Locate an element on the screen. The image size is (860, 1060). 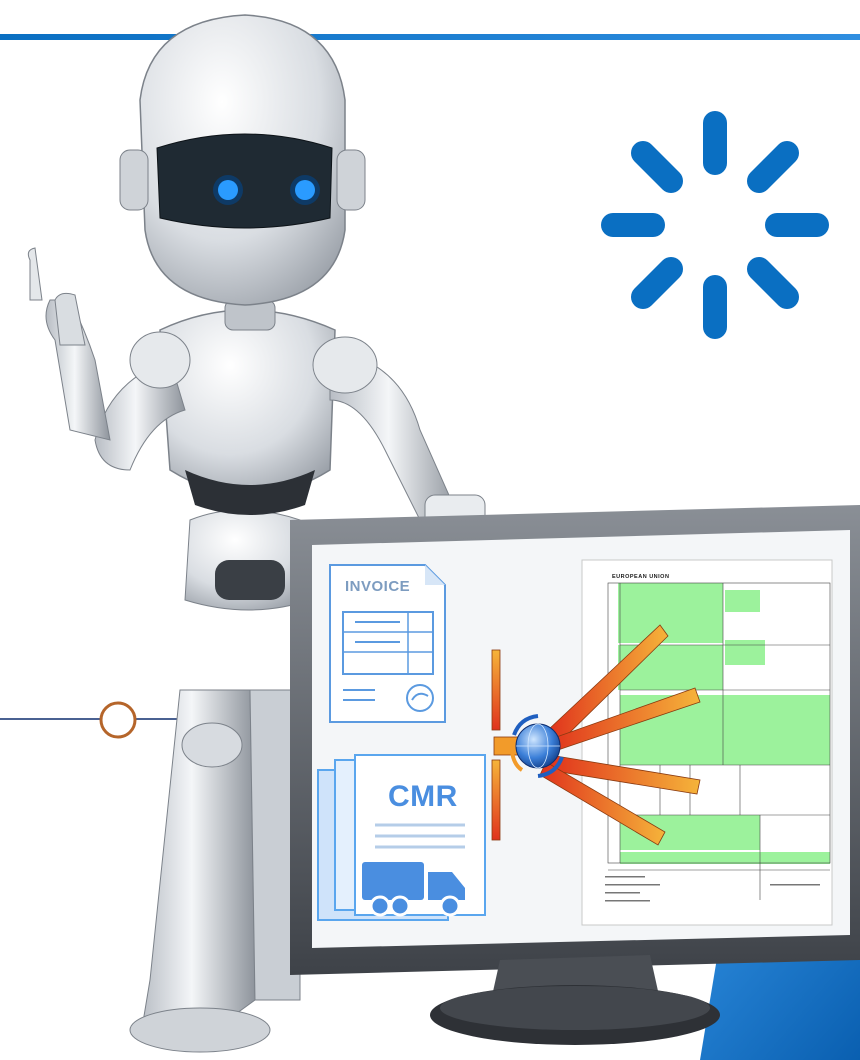
timeline-node-icon is located at coordinates (118, 720).